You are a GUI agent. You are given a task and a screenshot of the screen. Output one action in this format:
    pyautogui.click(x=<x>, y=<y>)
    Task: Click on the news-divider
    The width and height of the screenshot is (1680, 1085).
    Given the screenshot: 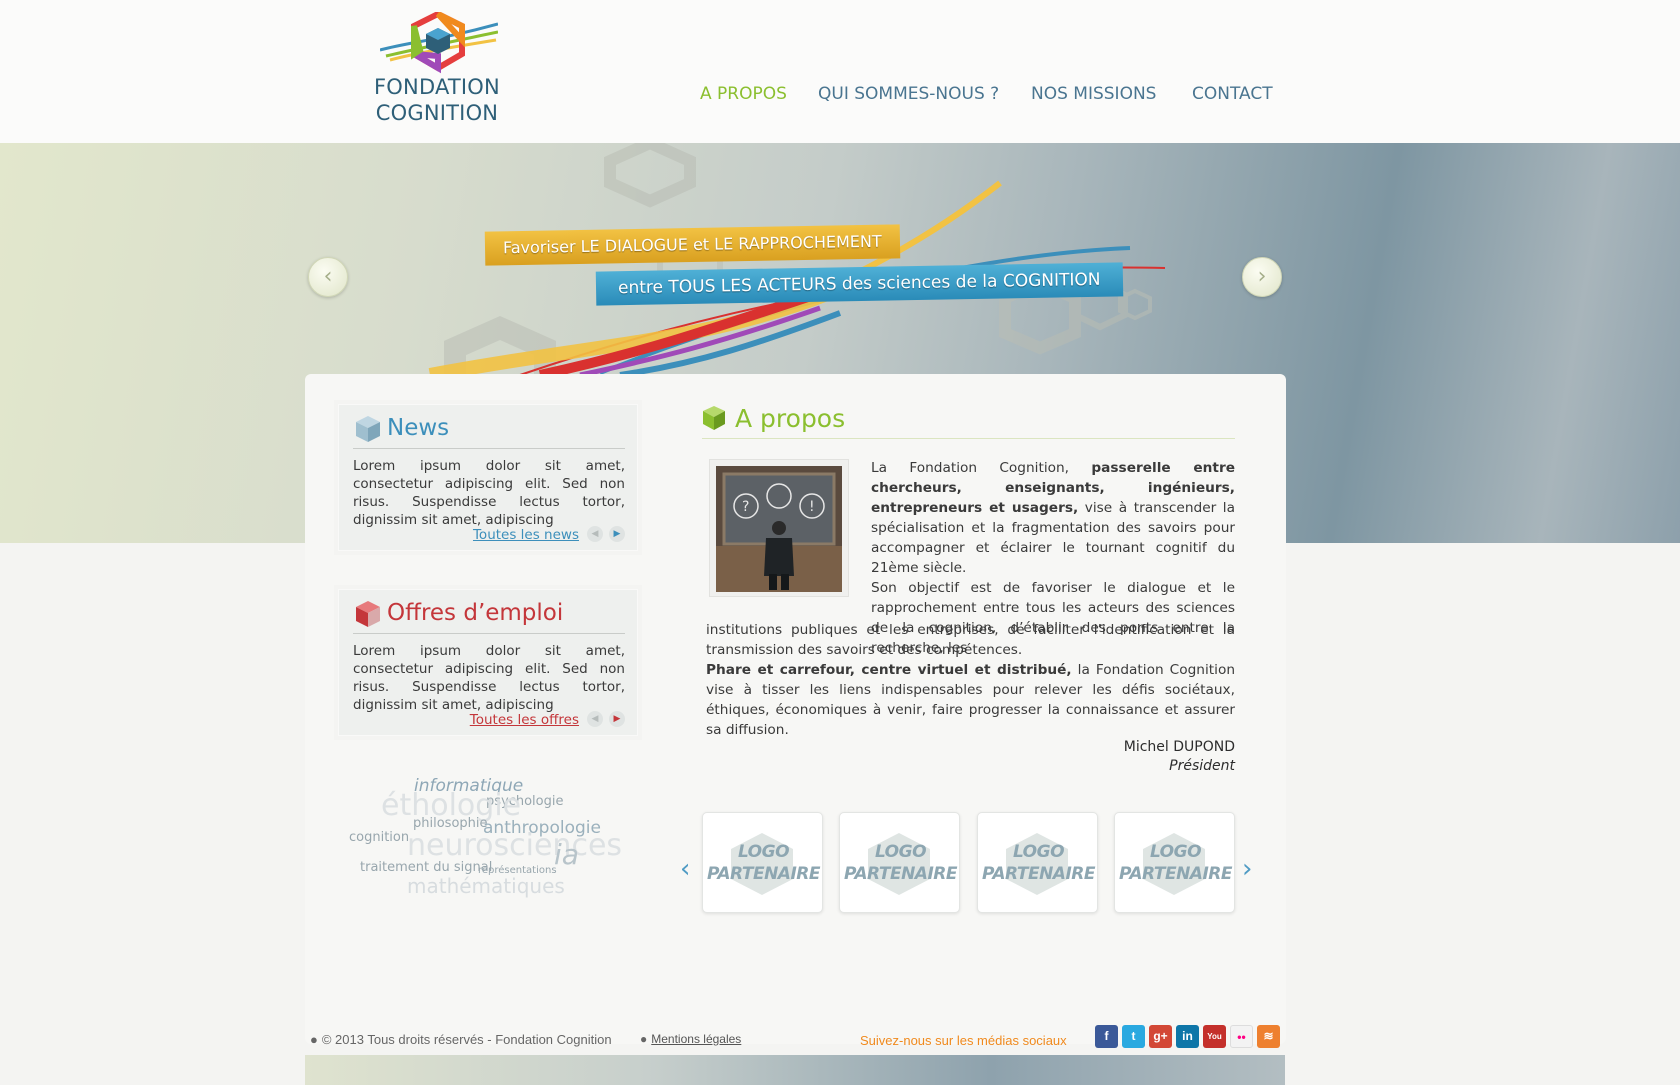 What is the action you would take?
    pyautogui.click(x=489, y=448)
    